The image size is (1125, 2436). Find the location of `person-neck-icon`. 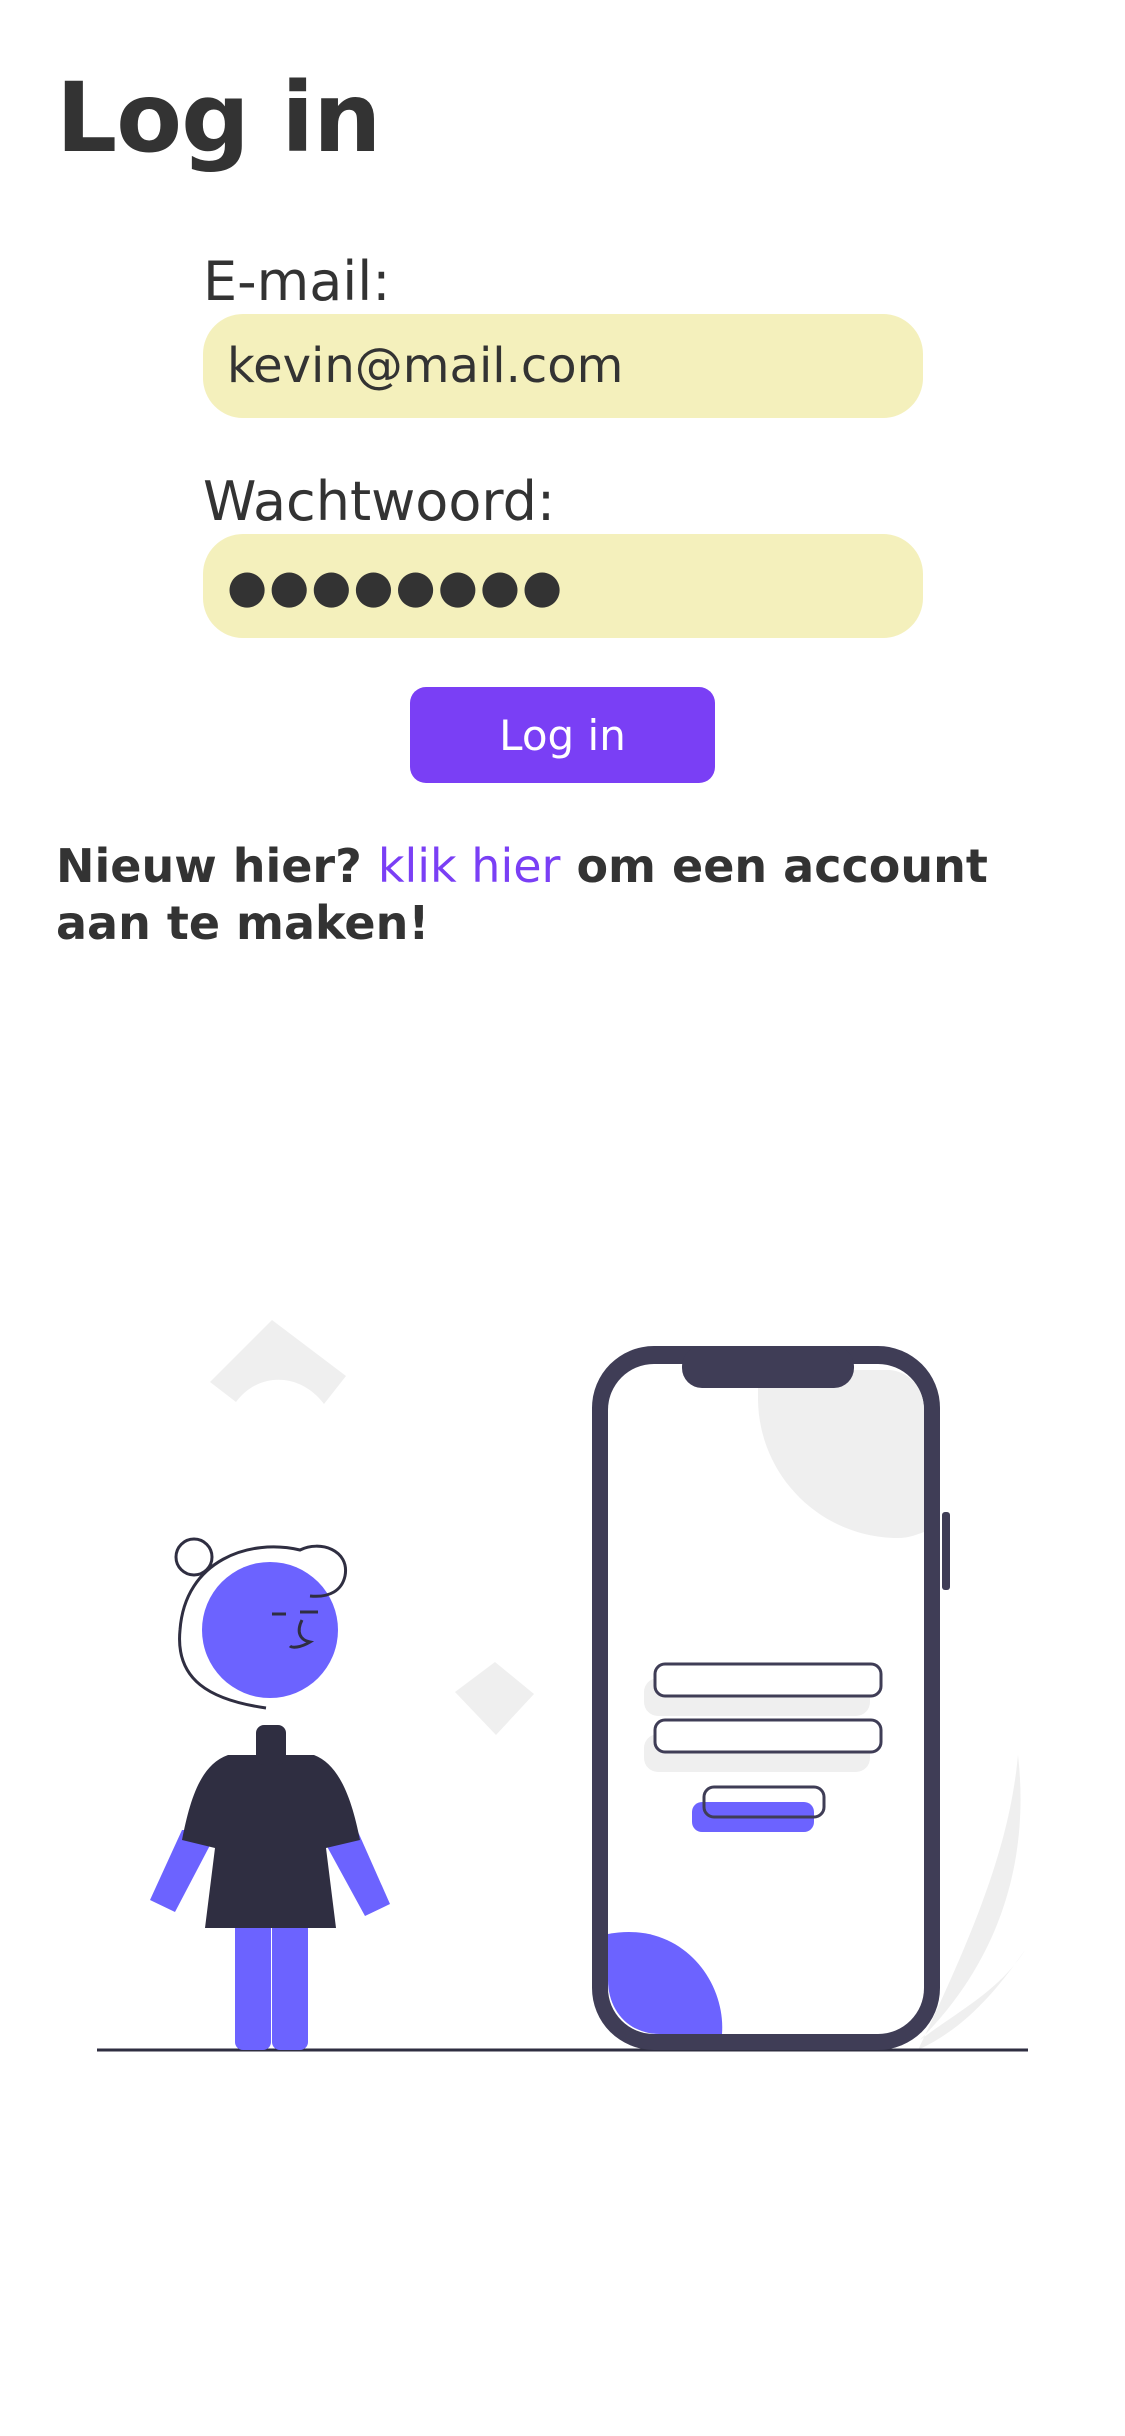

person-neck-icon is located at coordinates (271, 1745).